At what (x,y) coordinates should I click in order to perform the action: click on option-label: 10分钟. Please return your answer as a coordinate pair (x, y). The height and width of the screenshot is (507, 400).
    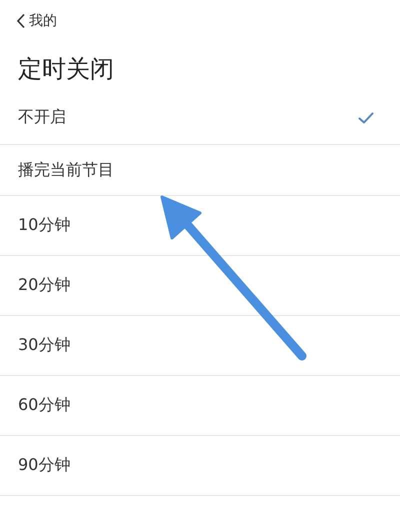
    Looking at the image, I should click on (44, 225).